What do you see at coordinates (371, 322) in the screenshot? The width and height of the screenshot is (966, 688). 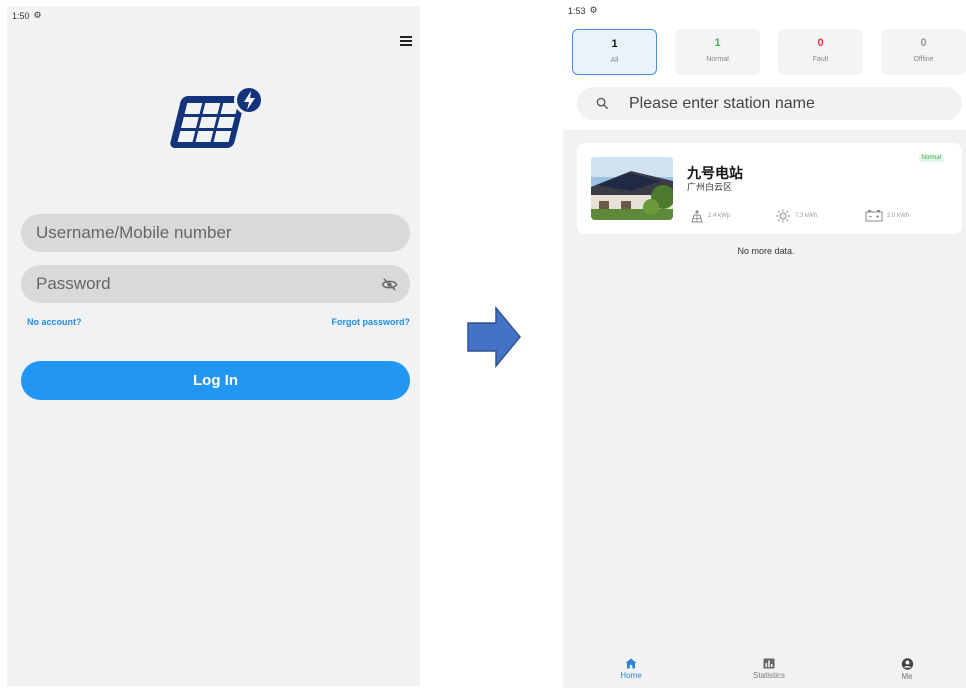 I see `forgot-password-link: Forgot password?` at bounding box center [371, 322].